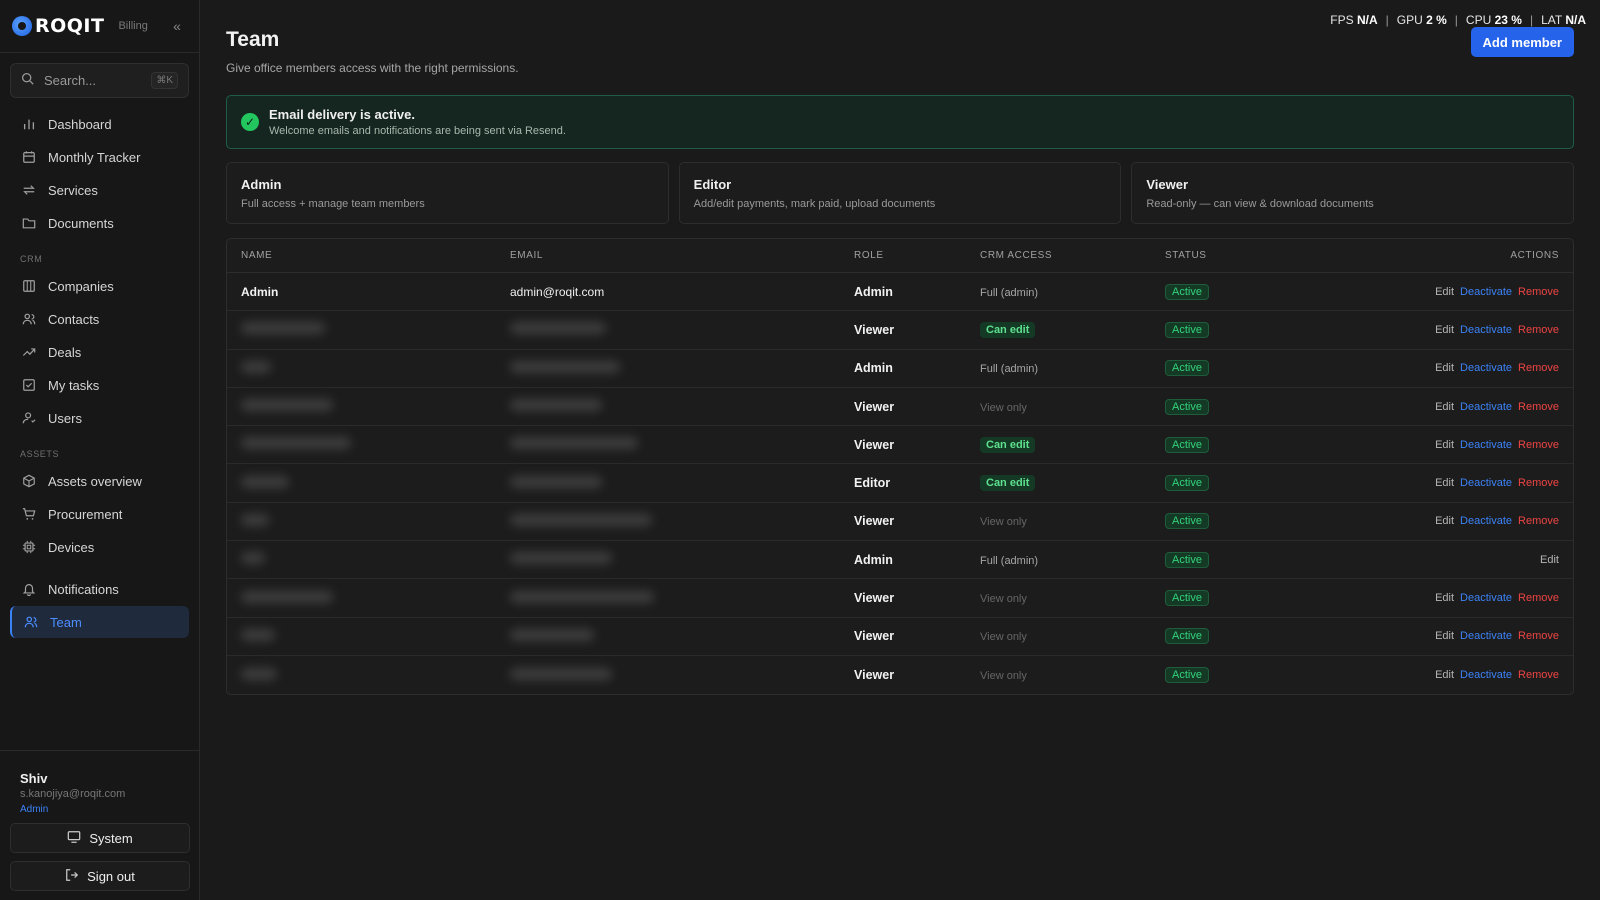 Image resolution: width=1600 pixels, height=900 pixels. I want to click on sidebar-item-services: Services, so click(99, 190).